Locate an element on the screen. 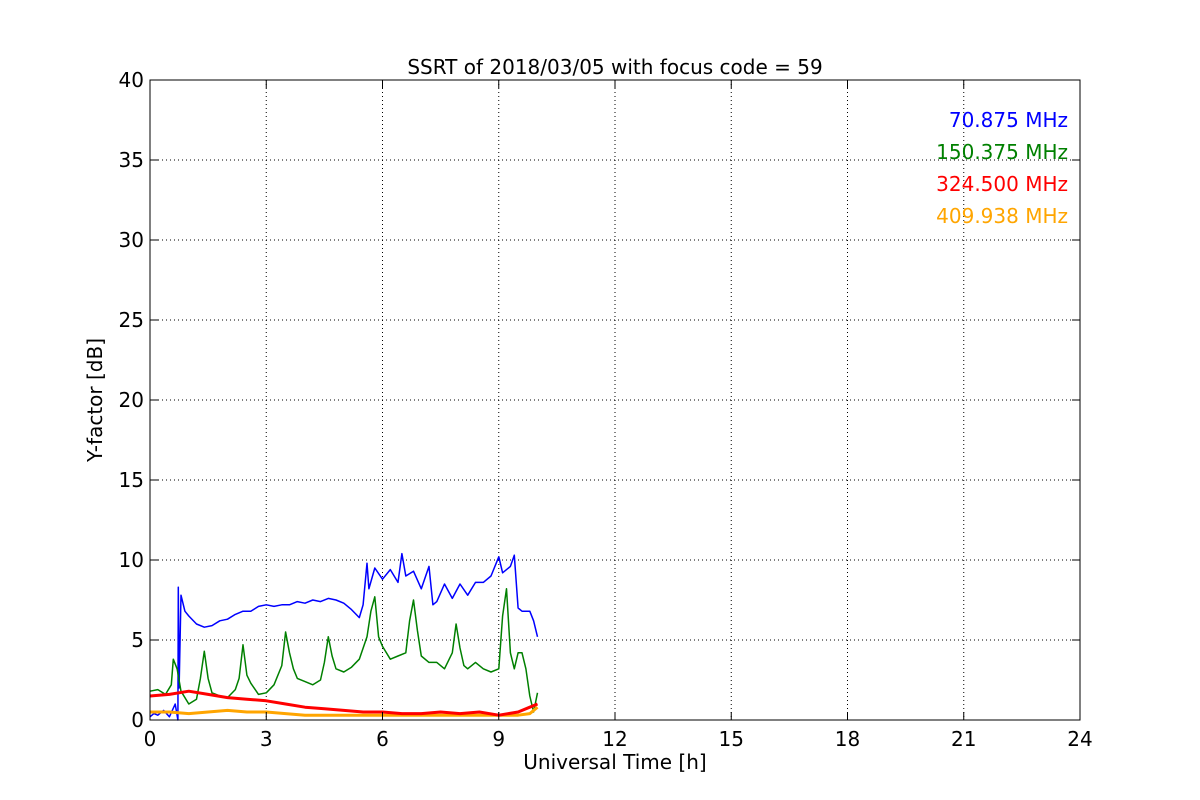 The image size is (1200, 800). x-tick-label: 3 is located at coordinates (266, 739).